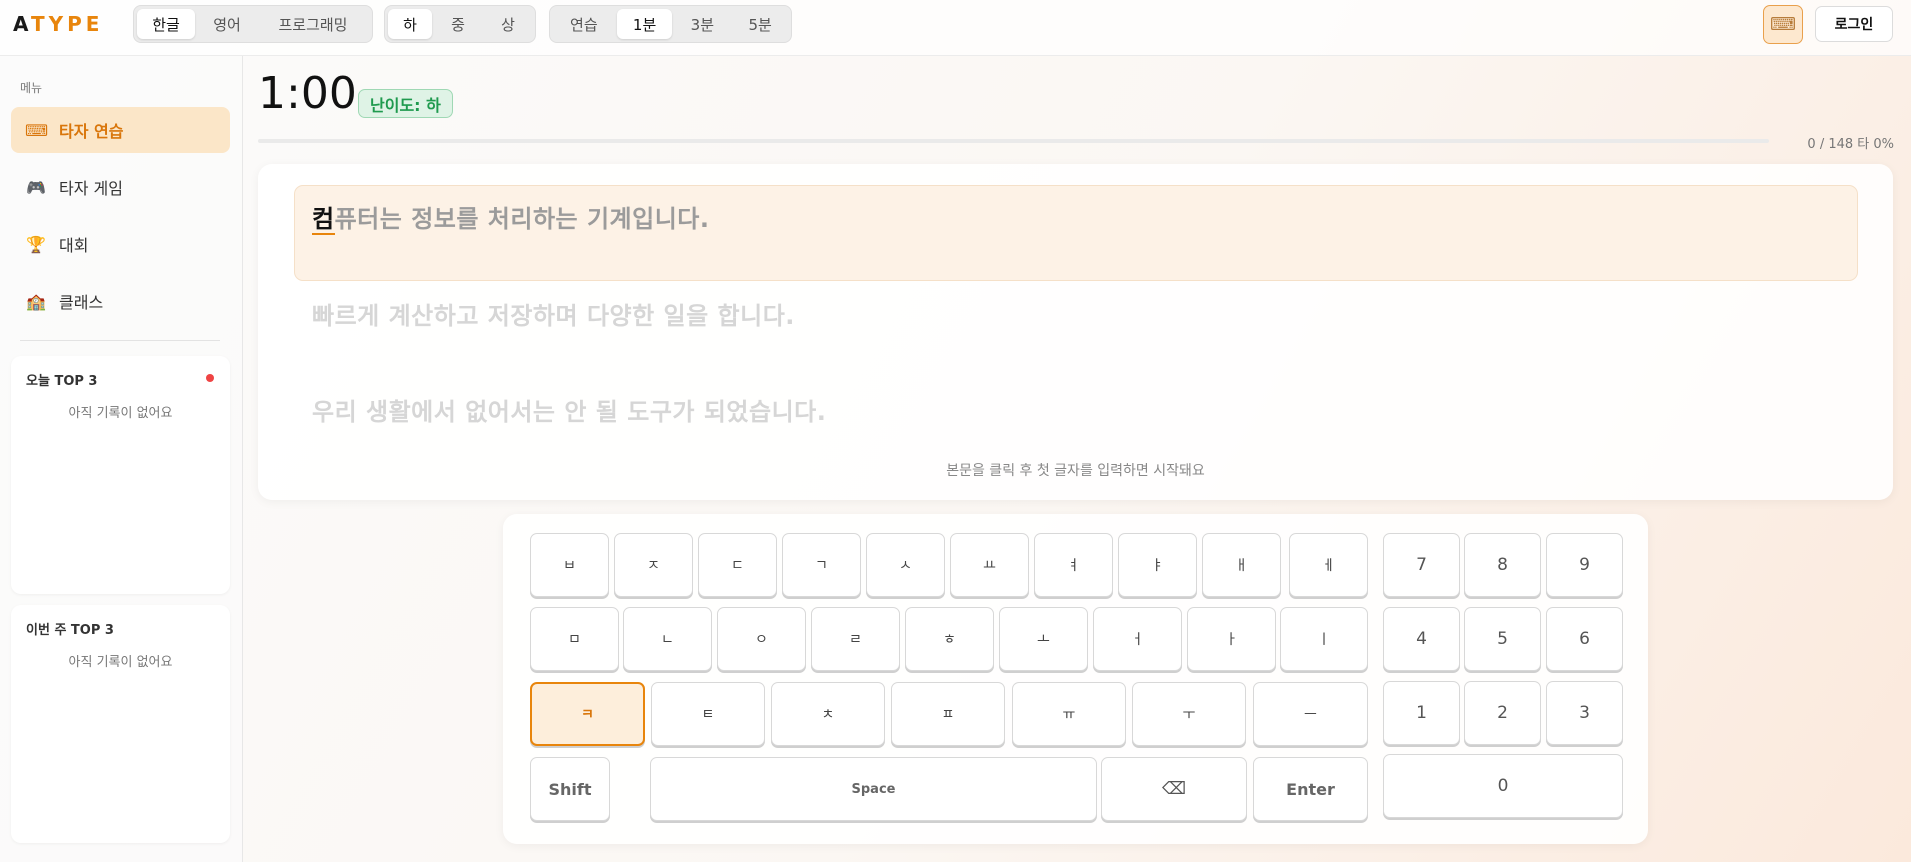 The width and height of the screenshot is (1911, 862). What do you see at coordinates (905, 565) in the screenshot?
I see `key-ㅅ: ㅅ` at bounding box center [905, 565].